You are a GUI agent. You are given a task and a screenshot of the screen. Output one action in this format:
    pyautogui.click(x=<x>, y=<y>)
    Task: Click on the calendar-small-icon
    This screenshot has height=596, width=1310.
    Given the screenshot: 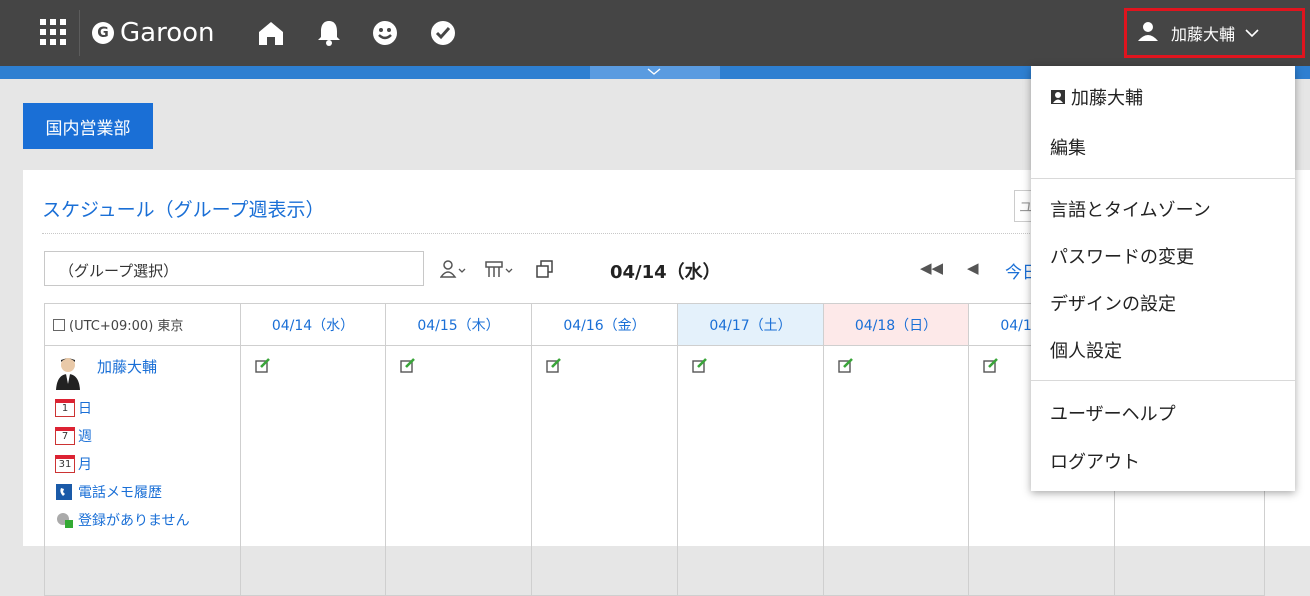 What is the action you would take?
    pyautogui.click(x=59, y=325)
    